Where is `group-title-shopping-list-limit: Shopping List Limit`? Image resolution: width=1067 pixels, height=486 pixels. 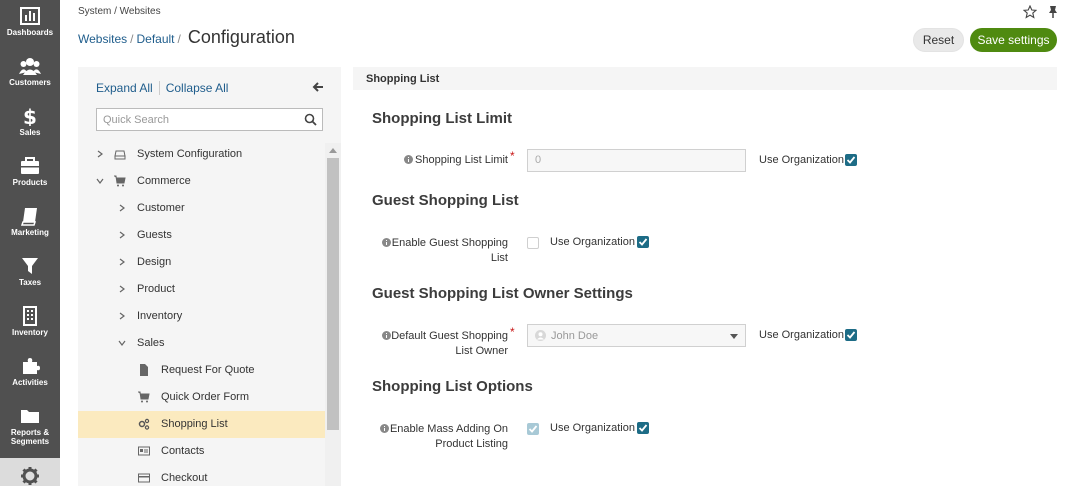
group-title-shopping-list-limit: Shopping List Limit is located at coordinates (442, 118).